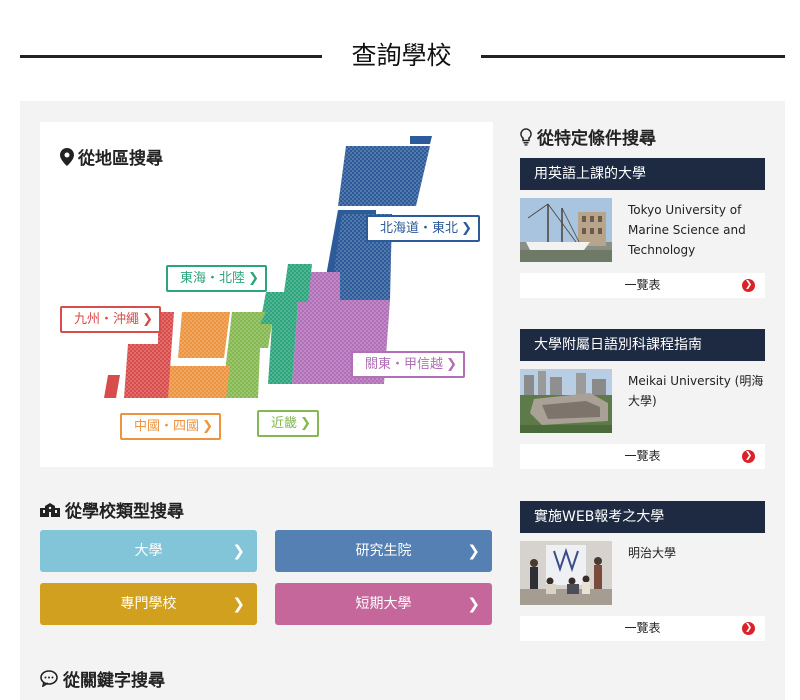 The height and width of the screenshot is (700, 800). What do you see at coordinates (401, 55) in the screenshot?
I see `page-title: 查詢學校` at bounding box center [401, 55].